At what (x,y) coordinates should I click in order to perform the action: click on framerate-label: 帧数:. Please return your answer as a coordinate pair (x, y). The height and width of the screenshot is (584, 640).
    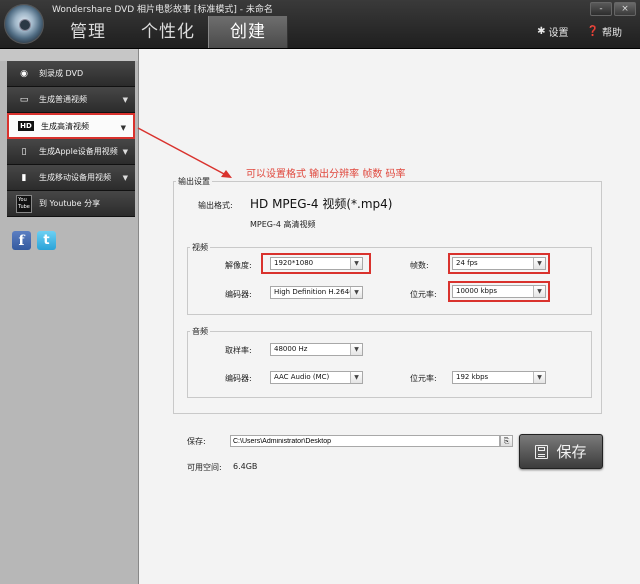
    Looking at the image, I should click on (419, 265).